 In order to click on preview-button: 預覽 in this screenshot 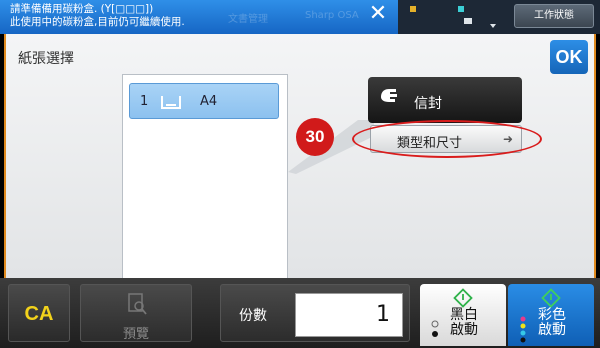, I will do `click(136, 313)`.